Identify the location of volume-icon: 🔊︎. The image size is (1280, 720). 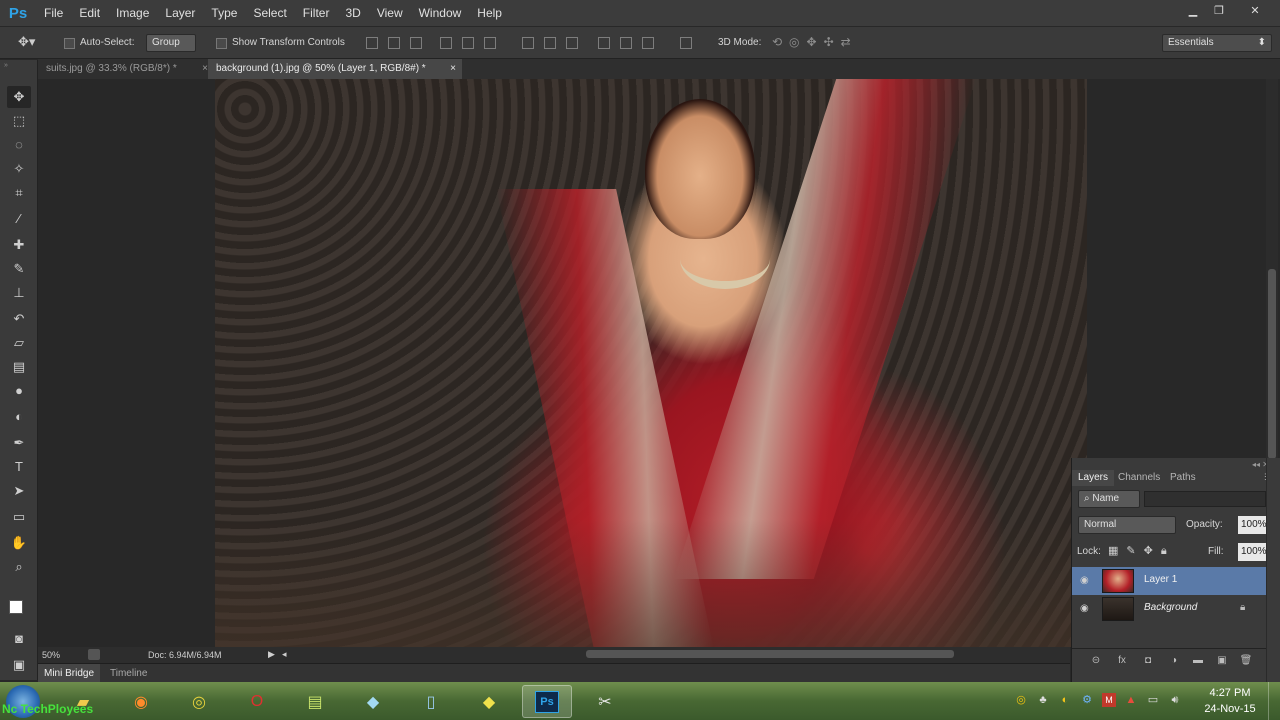
(1175, 700).